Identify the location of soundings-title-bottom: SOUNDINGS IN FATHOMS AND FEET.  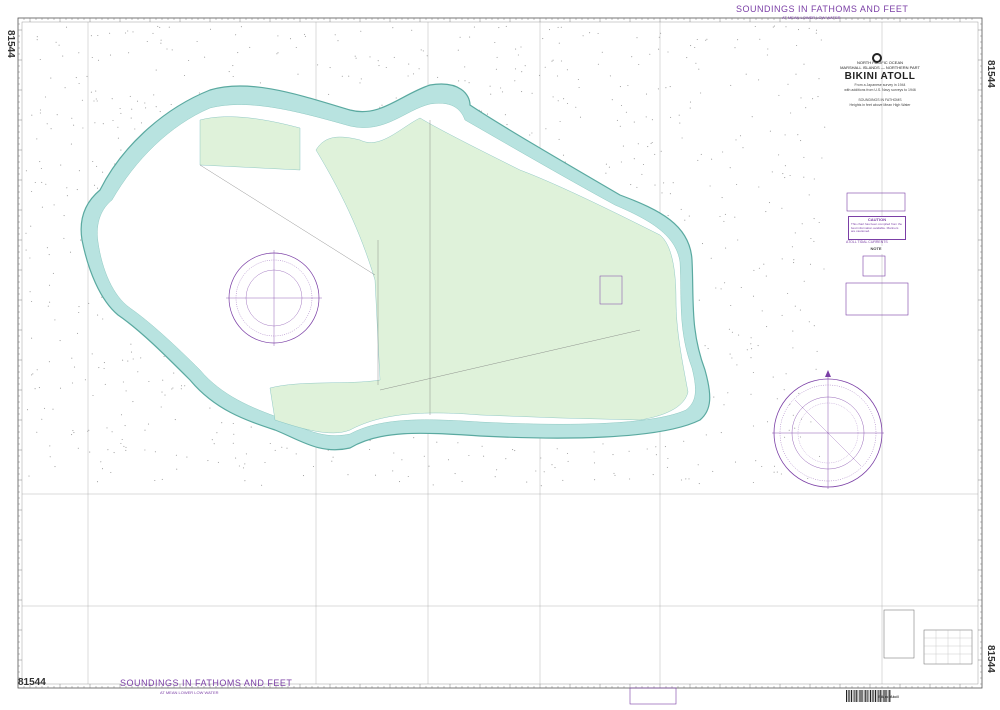
(206, 683).